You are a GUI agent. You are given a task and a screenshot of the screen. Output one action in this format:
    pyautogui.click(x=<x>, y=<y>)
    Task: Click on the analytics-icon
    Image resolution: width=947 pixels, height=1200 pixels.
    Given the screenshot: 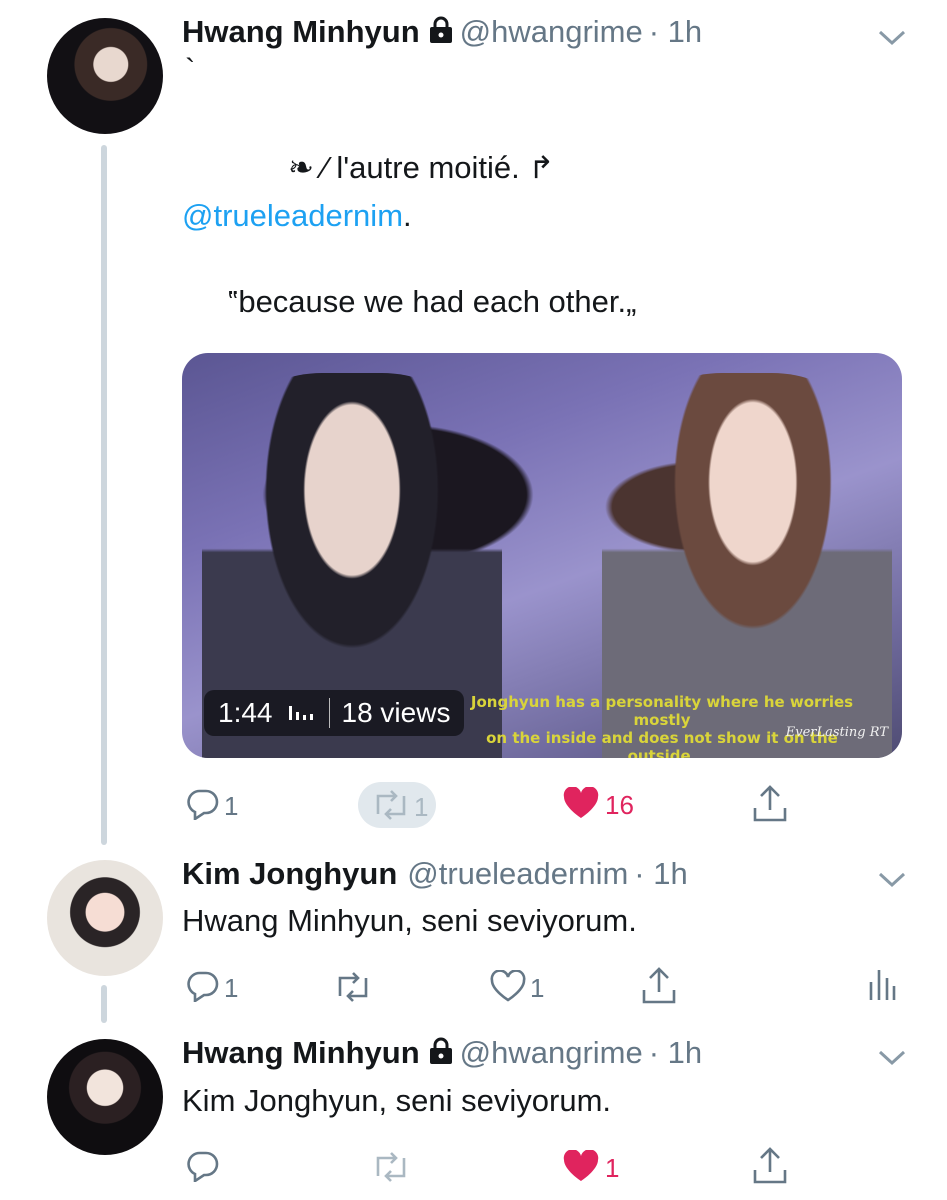 What is the action you would take?
    pyautogui.click(x=882, y=988)
    